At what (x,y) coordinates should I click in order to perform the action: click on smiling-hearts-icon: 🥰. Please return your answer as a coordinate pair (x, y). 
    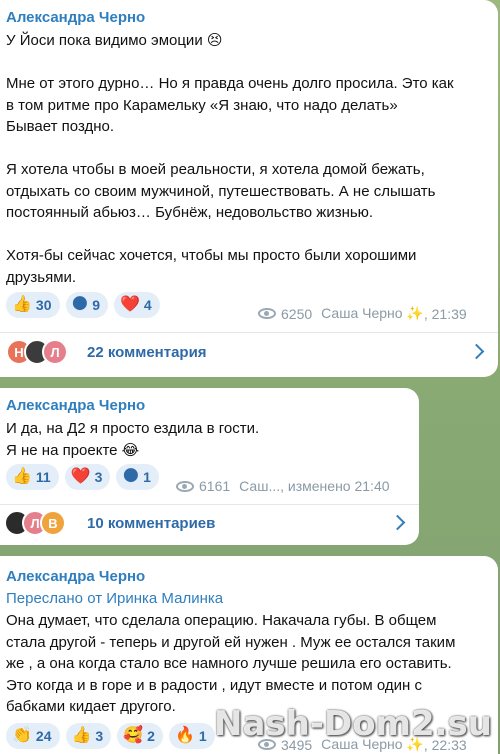
    Looking at the image, I should click on (133, 735).